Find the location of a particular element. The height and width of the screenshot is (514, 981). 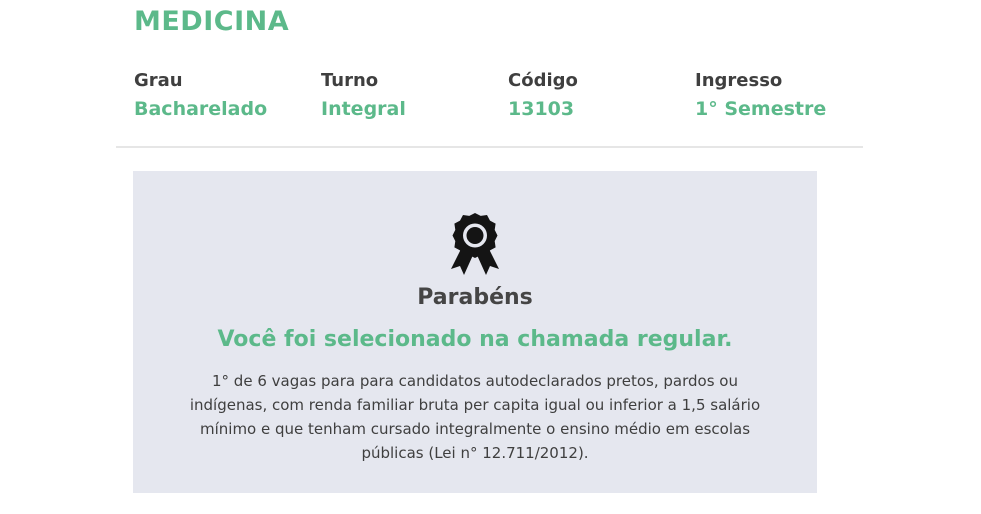

selection-status: Você foi selecionado na chamada regular. is located at coordinates (475, 339).